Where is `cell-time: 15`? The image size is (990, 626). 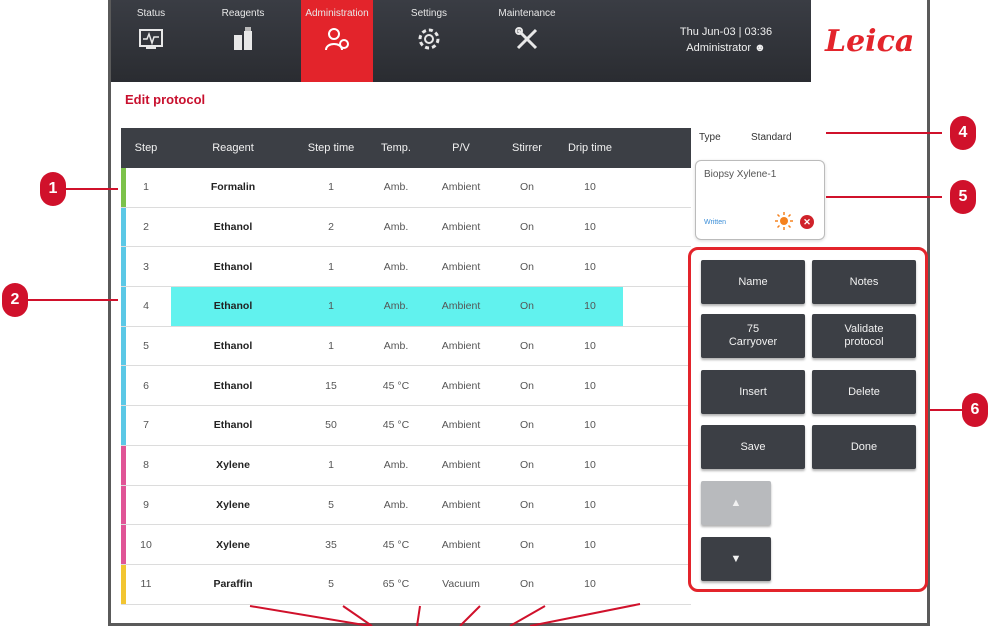
cell-time: 15 is located at coordinates (331, 385).